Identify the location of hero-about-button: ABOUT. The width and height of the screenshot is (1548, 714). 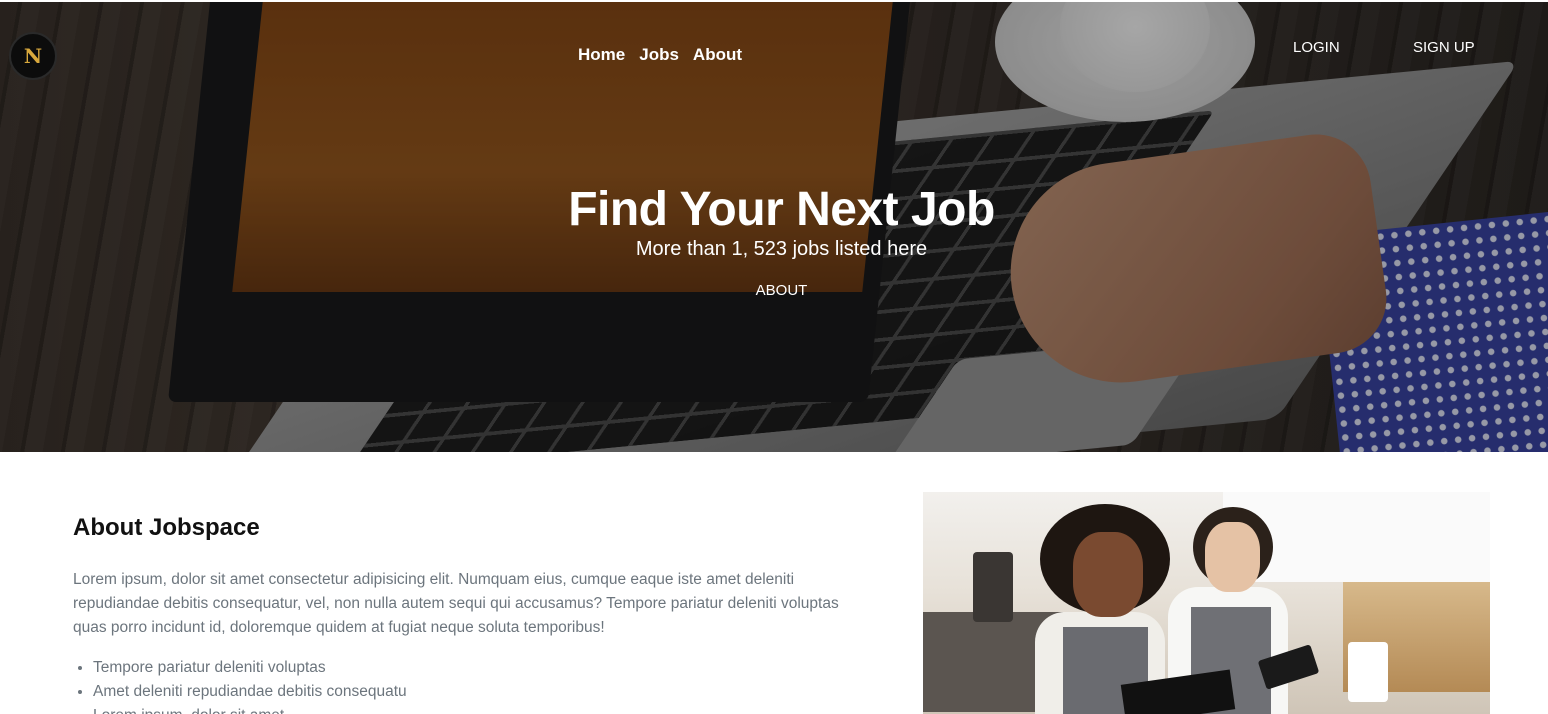
(782, 290).